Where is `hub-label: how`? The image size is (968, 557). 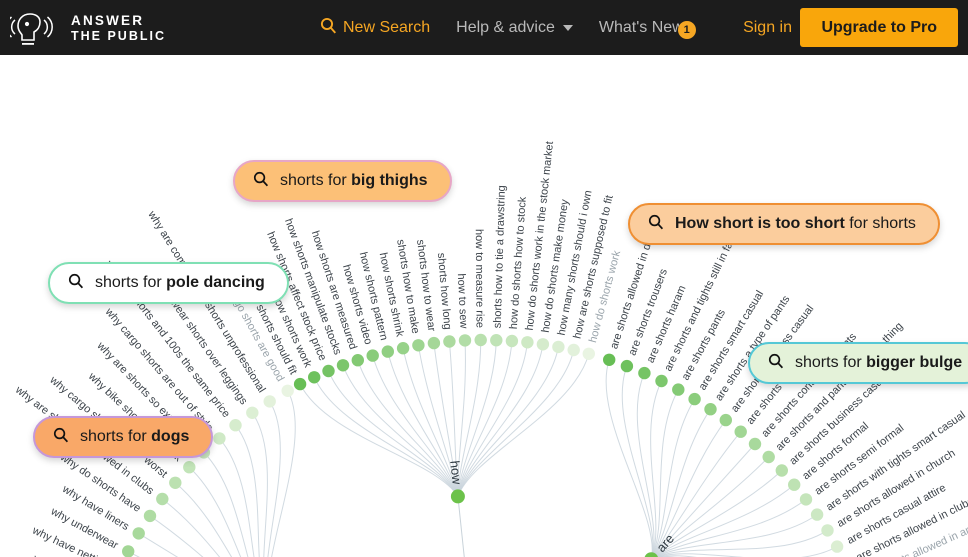 hub-label: how is located at coordinates (455, 473).